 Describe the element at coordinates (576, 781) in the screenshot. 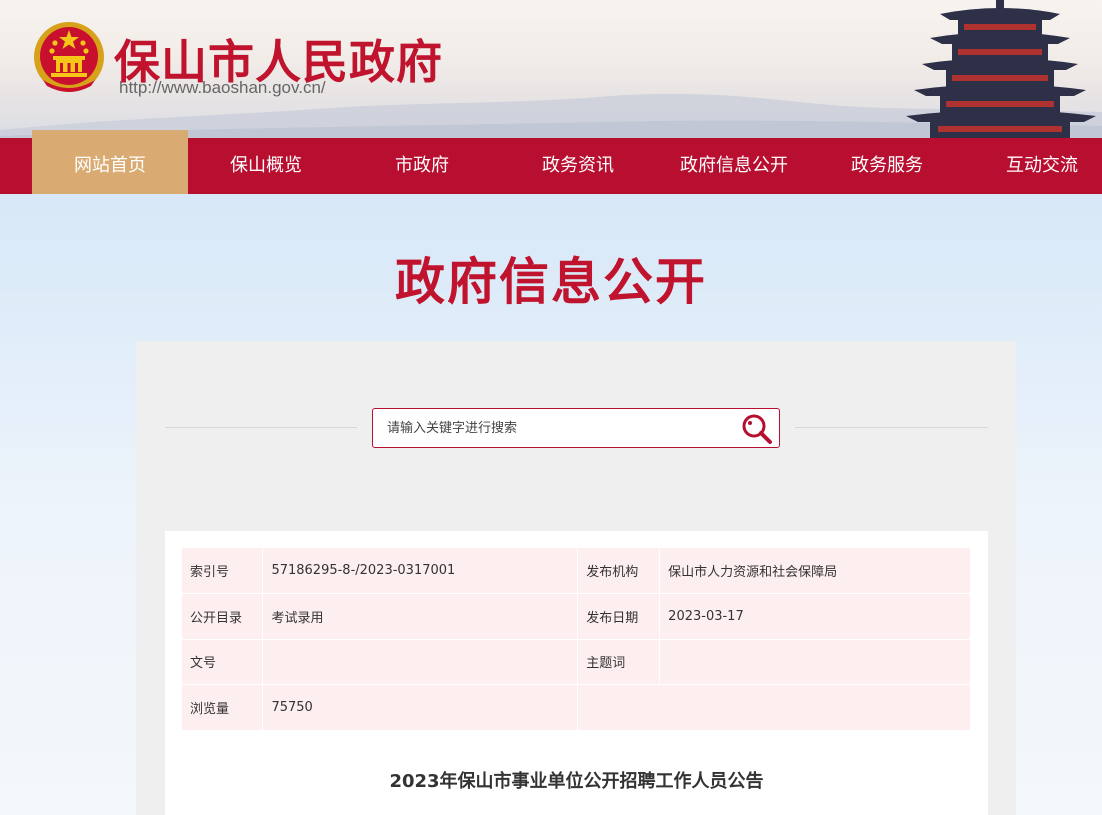

I see `document-title: 2023年保山市事业单位公开招聘工作人员公告` at that location.